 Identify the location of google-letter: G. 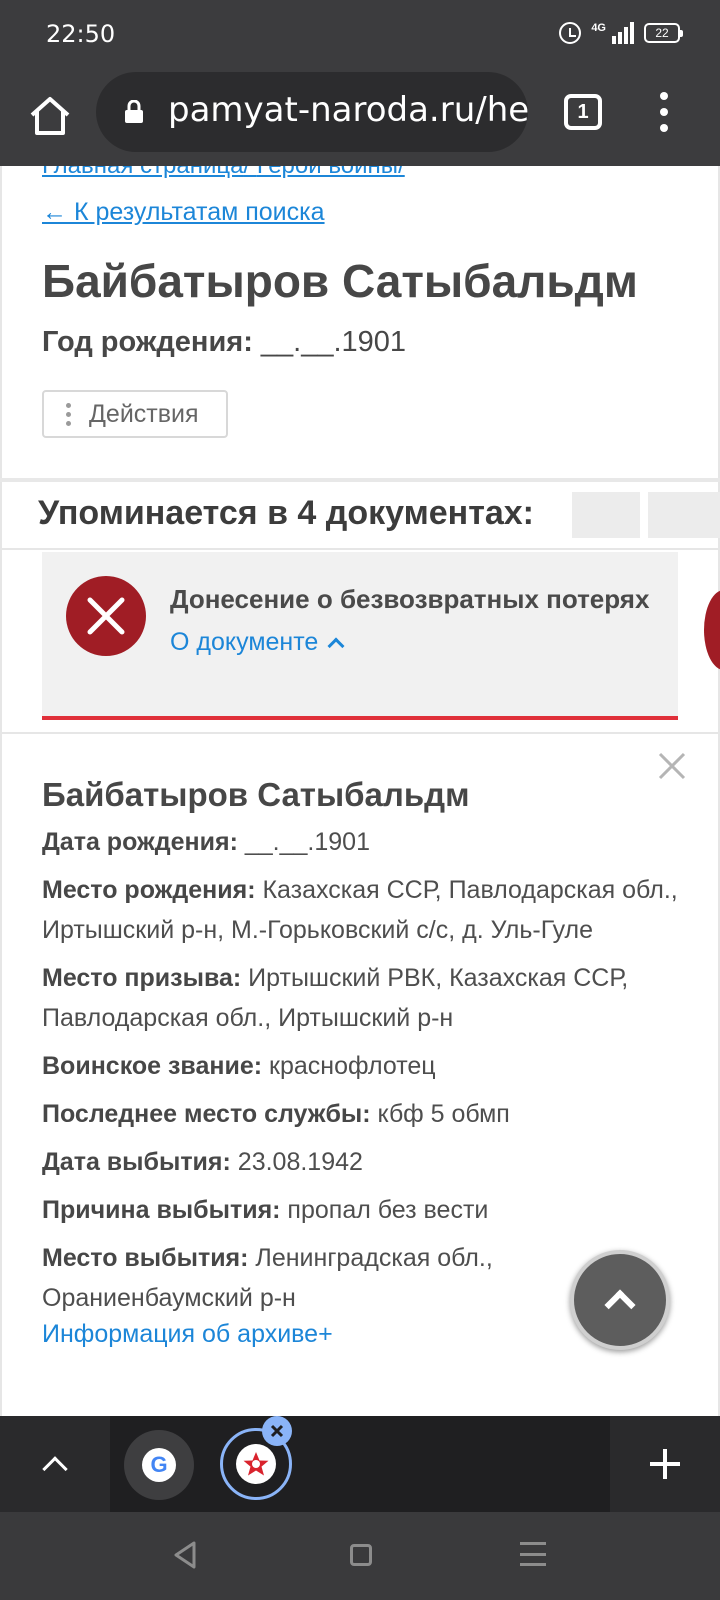
(159, 1464).